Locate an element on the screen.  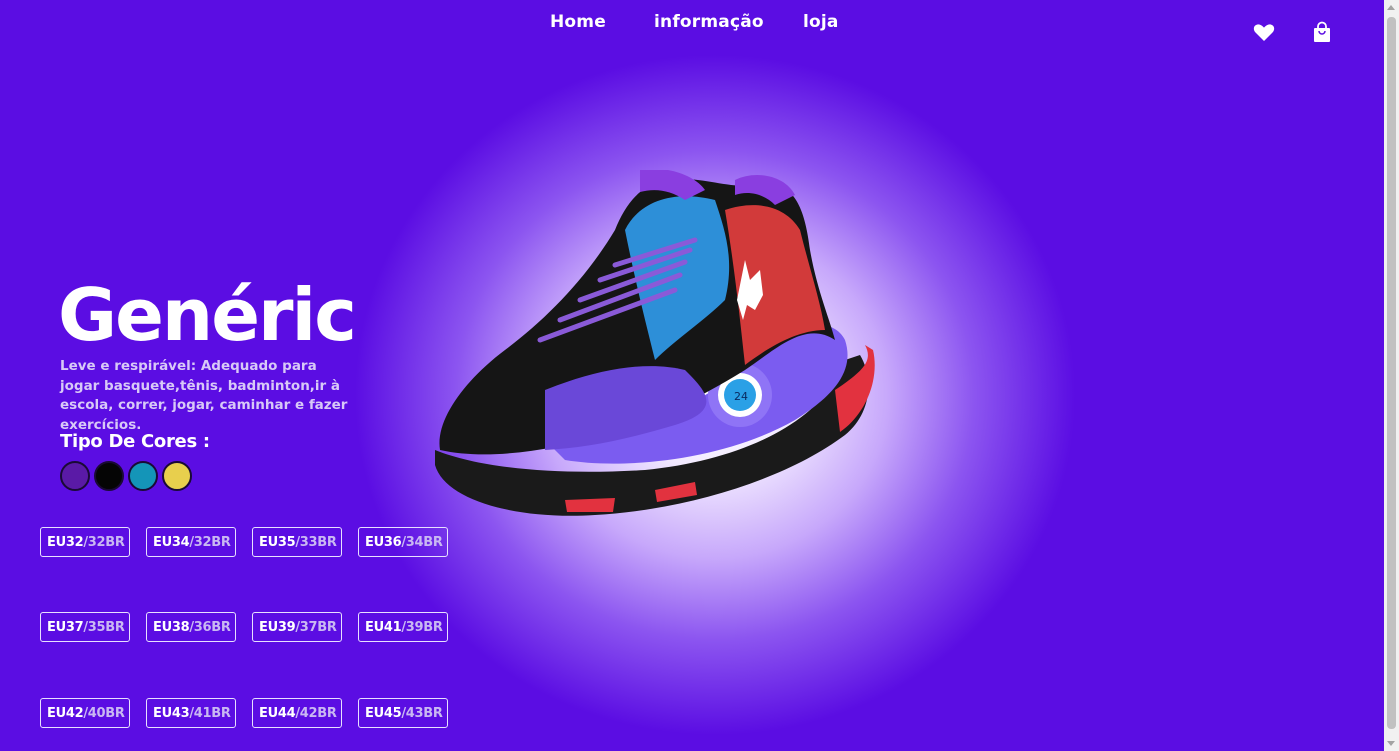
color-swatch-yellow is located at coordinates (177, 476).